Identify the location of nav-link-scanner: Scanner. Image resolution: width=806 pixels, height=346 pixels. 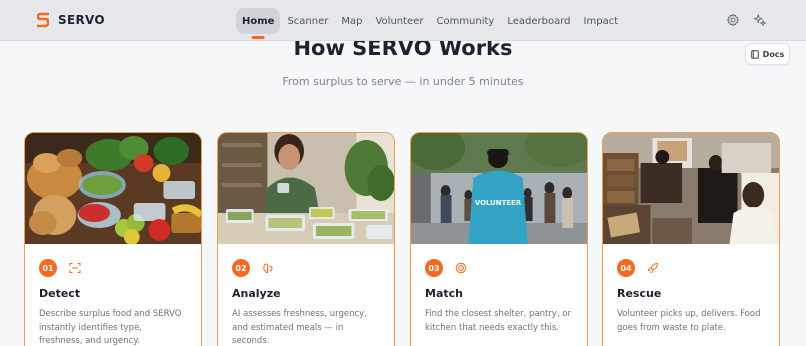
(307, 21).